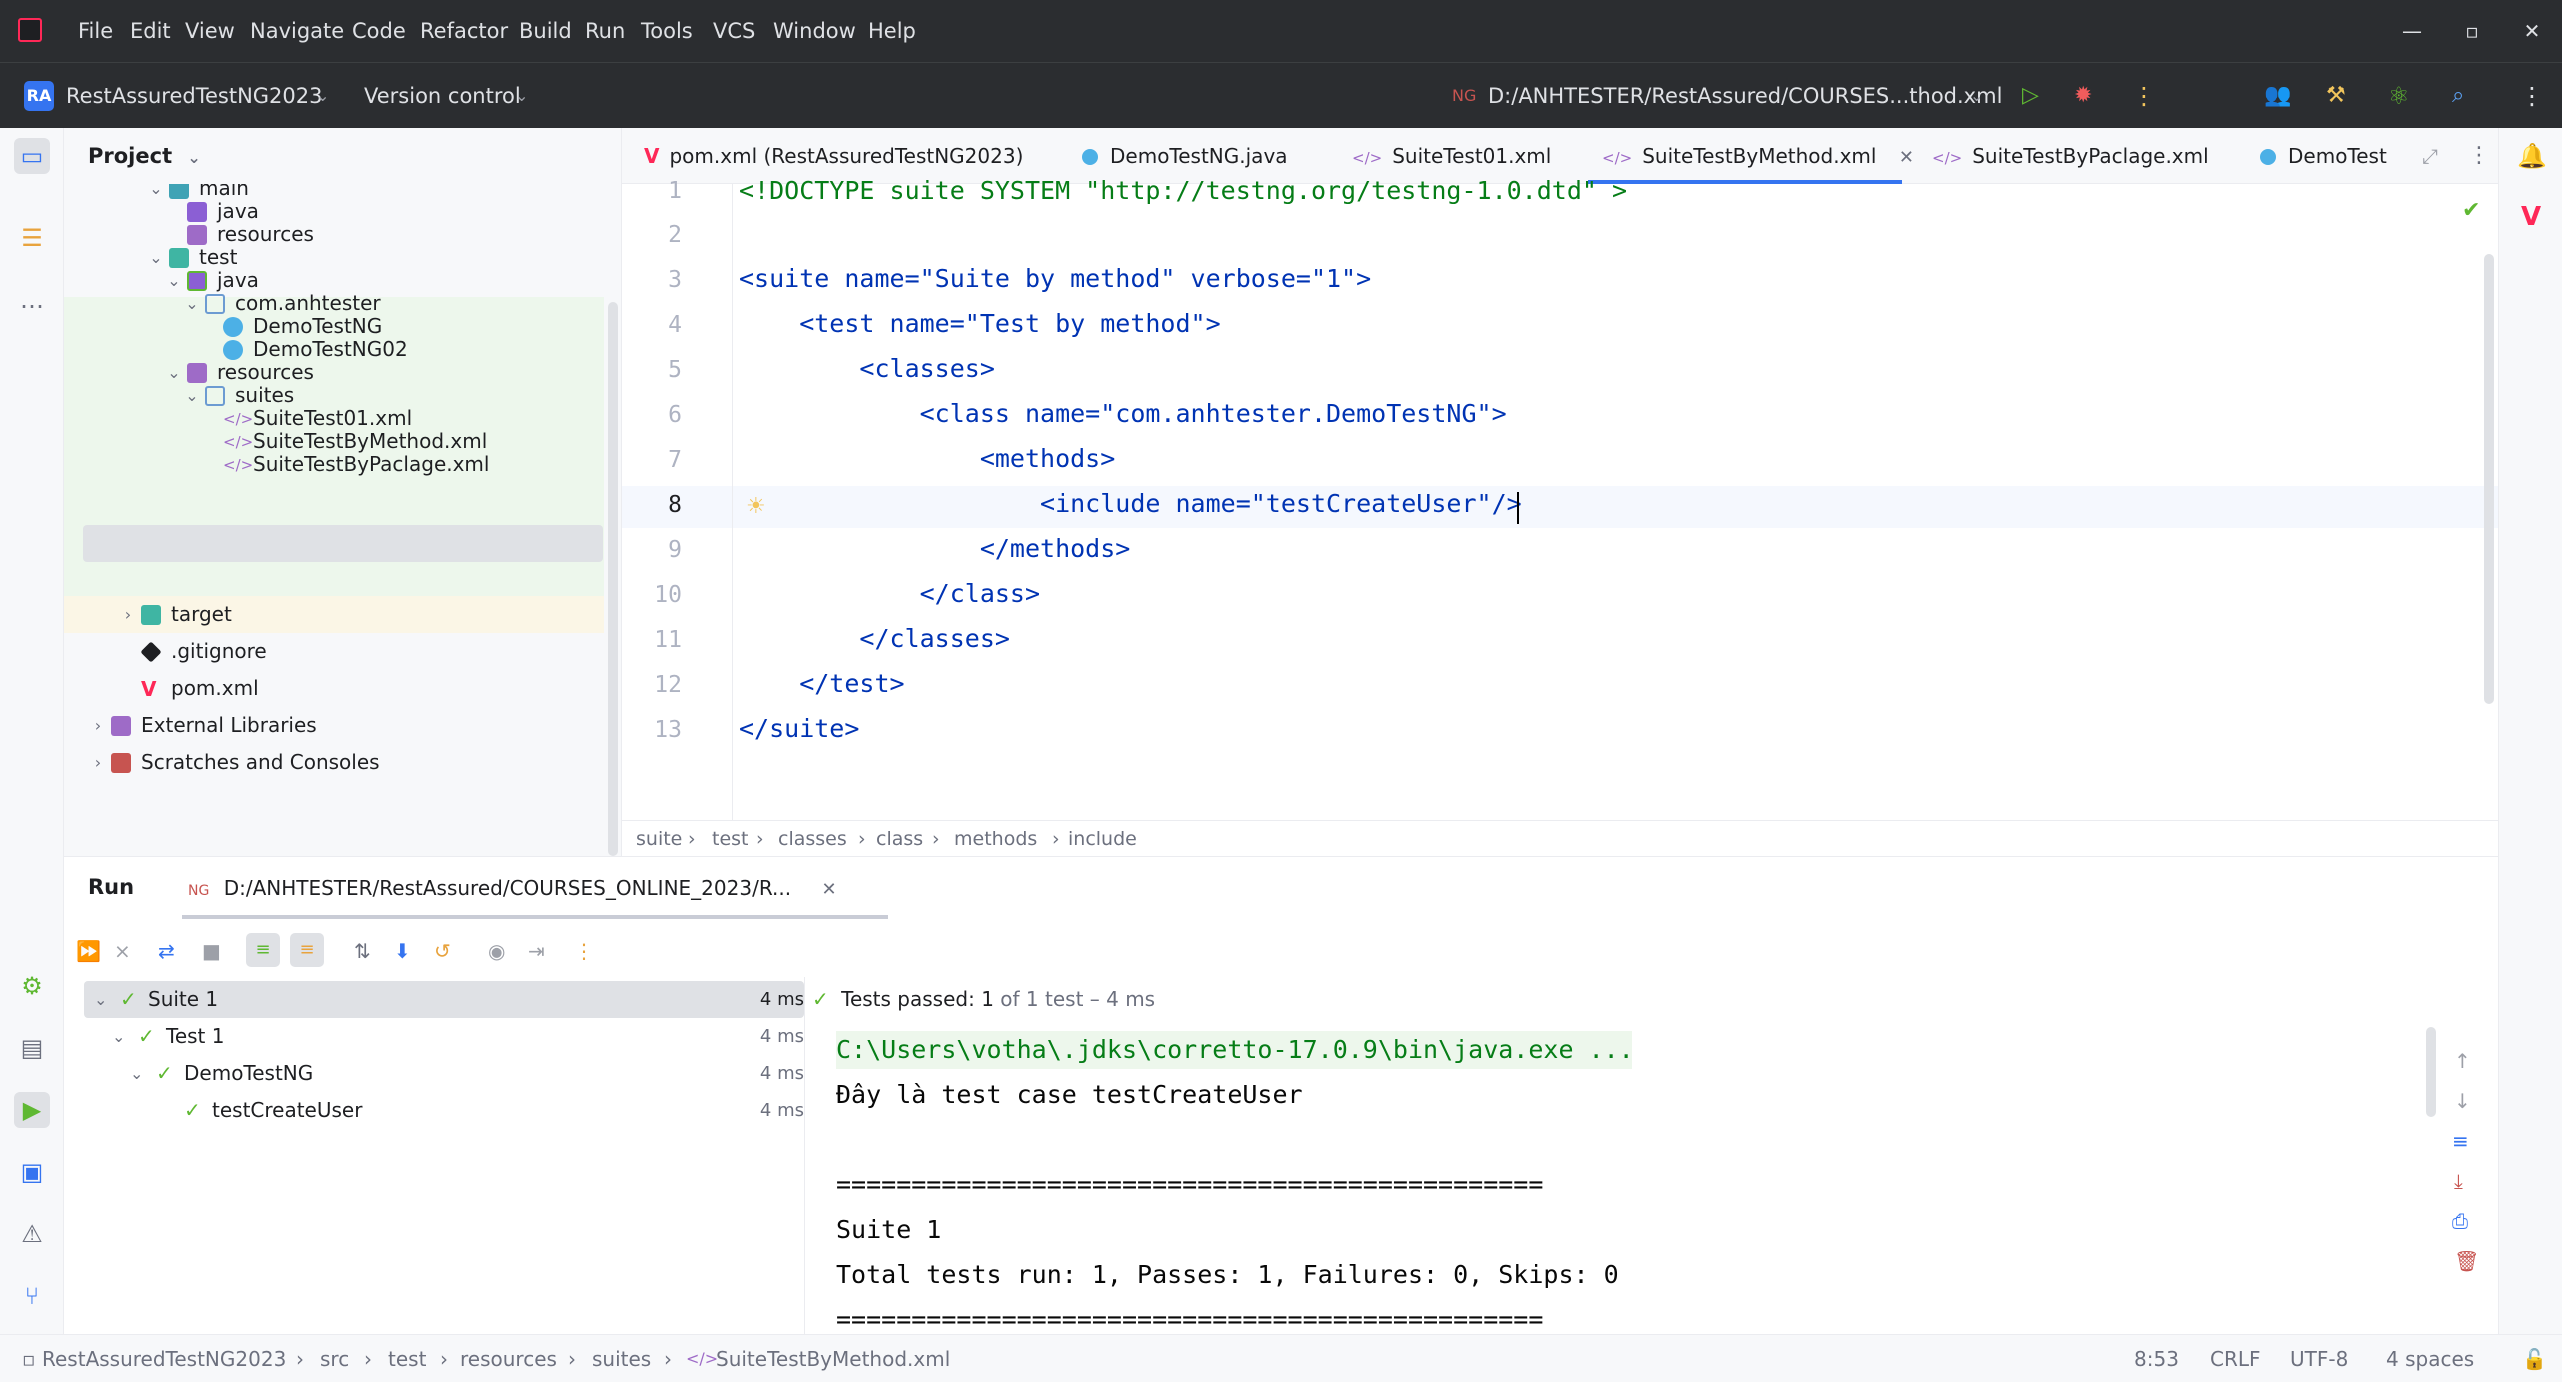  What do you see at coordinates (1617, 158) in the screenshot?
I see `xml-icon: </>` at bounding box center [1617, 158].